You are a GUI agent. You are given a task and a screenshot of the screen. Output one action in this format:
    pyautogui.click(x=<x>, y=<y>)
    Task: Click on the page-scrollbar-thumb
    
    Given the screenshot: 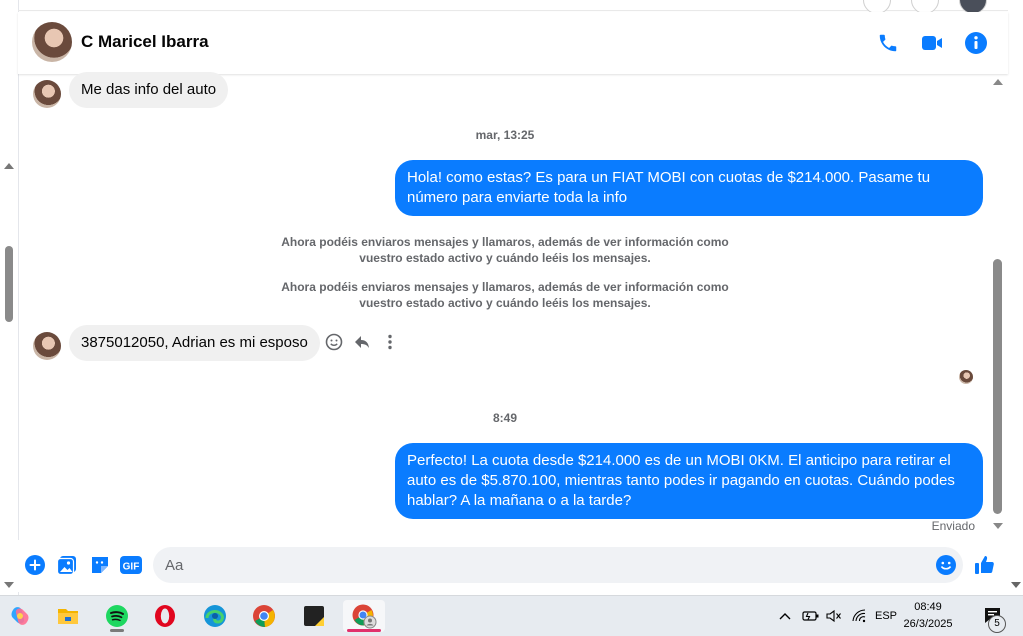 What is the action you would take?
    pyautogui.click(x=9, y=284)
    